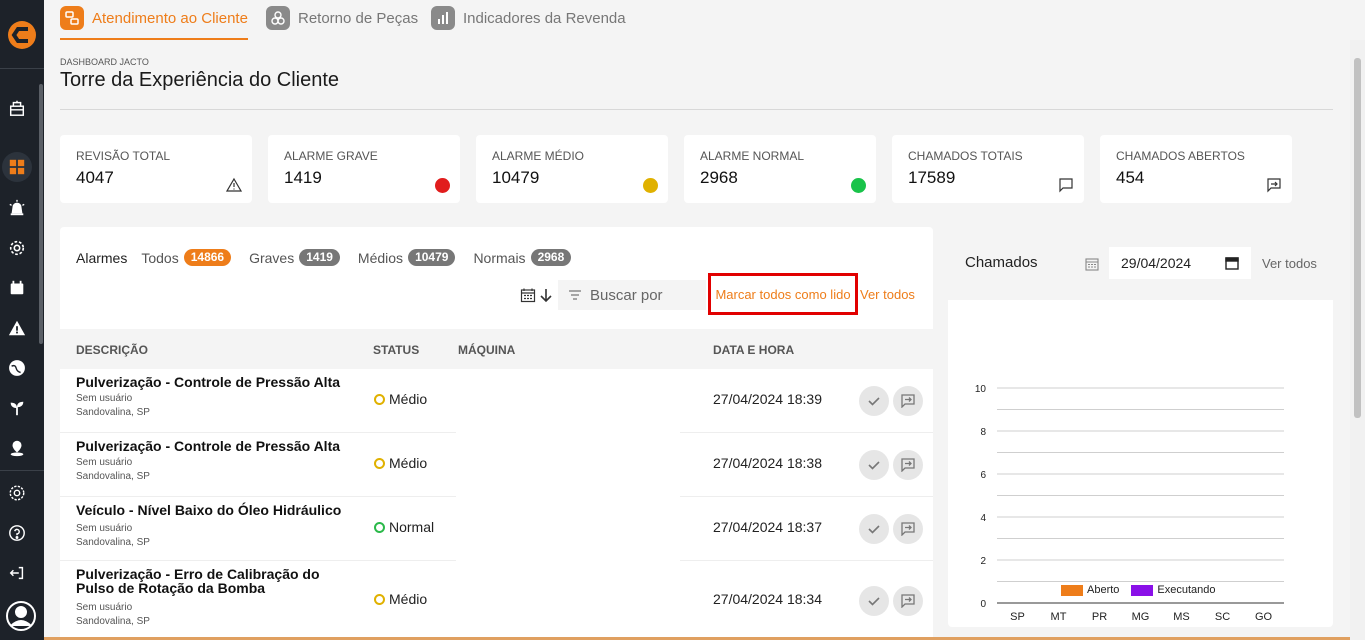 The height and width of the screenshot is (640, 1365). I want to click on filter-normais: Normais 2968, so click(522, 257).